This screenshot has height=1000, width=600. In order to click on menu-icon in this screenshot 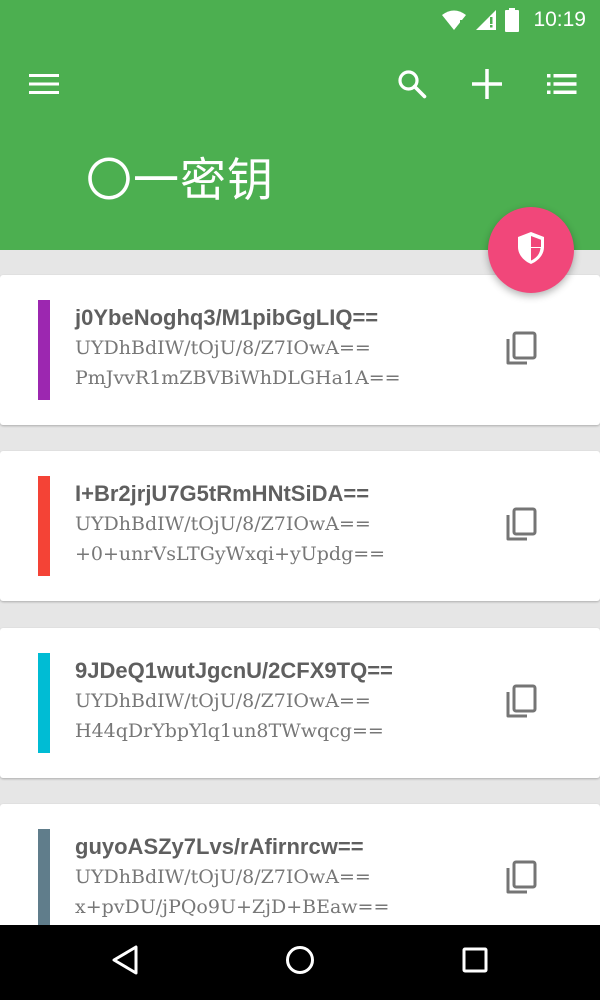, I will do `click(44, 84)`.